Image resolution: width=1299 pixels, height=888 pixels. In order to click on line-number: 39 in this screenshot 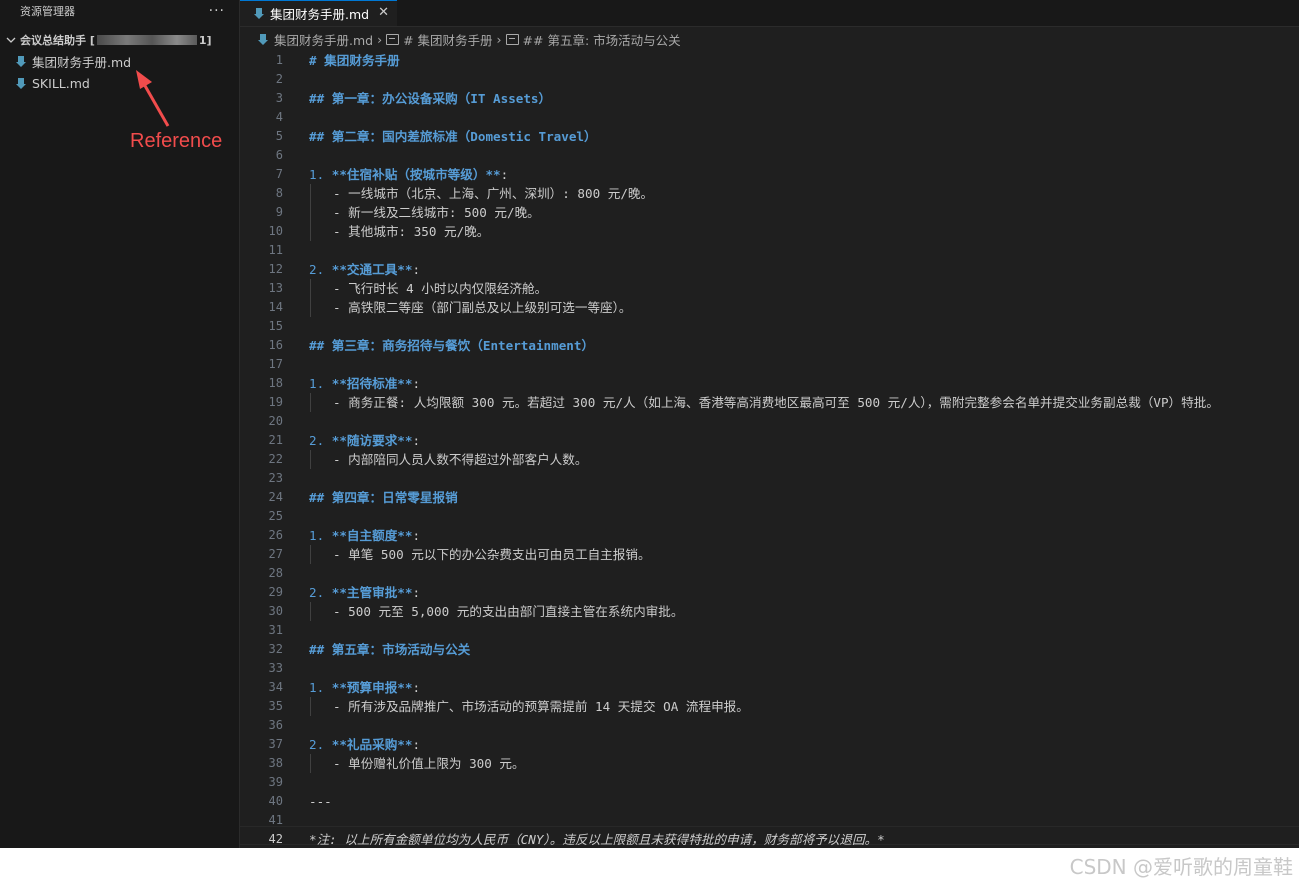, I will do `click(275, 782)`.